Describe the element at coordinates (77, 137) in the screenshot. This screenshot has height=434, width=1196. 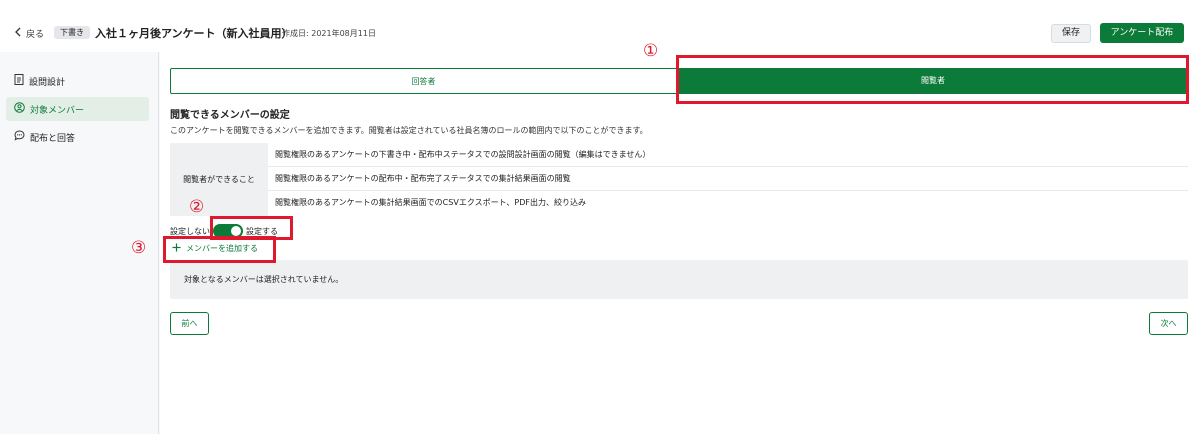
I see `sidebar-item-distribution: 配布と回答` at that location.